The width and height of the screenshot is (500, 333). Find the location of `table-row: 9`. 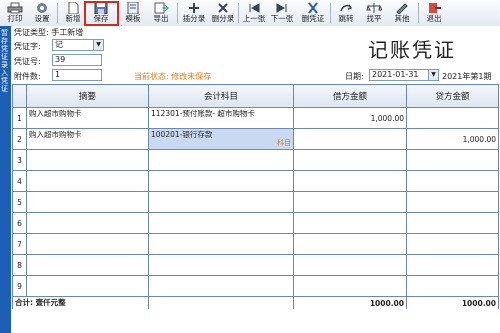

table-row: 9 is located at coordinates (255, 286).